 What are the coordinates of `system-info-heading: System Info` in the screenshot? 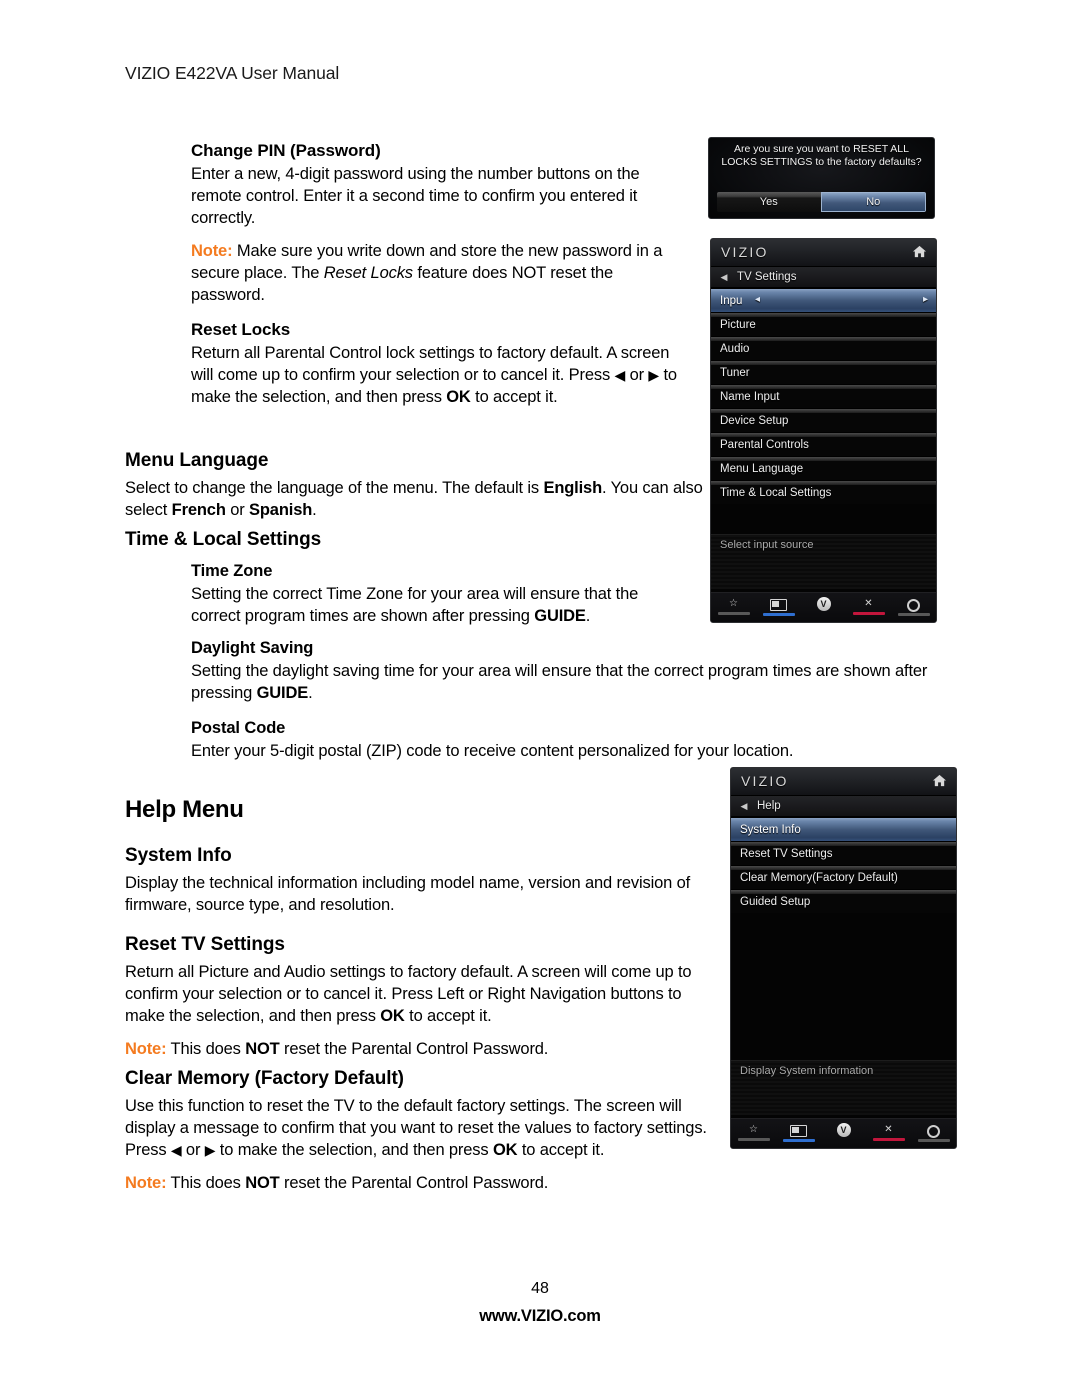 It's located at (178, 855).